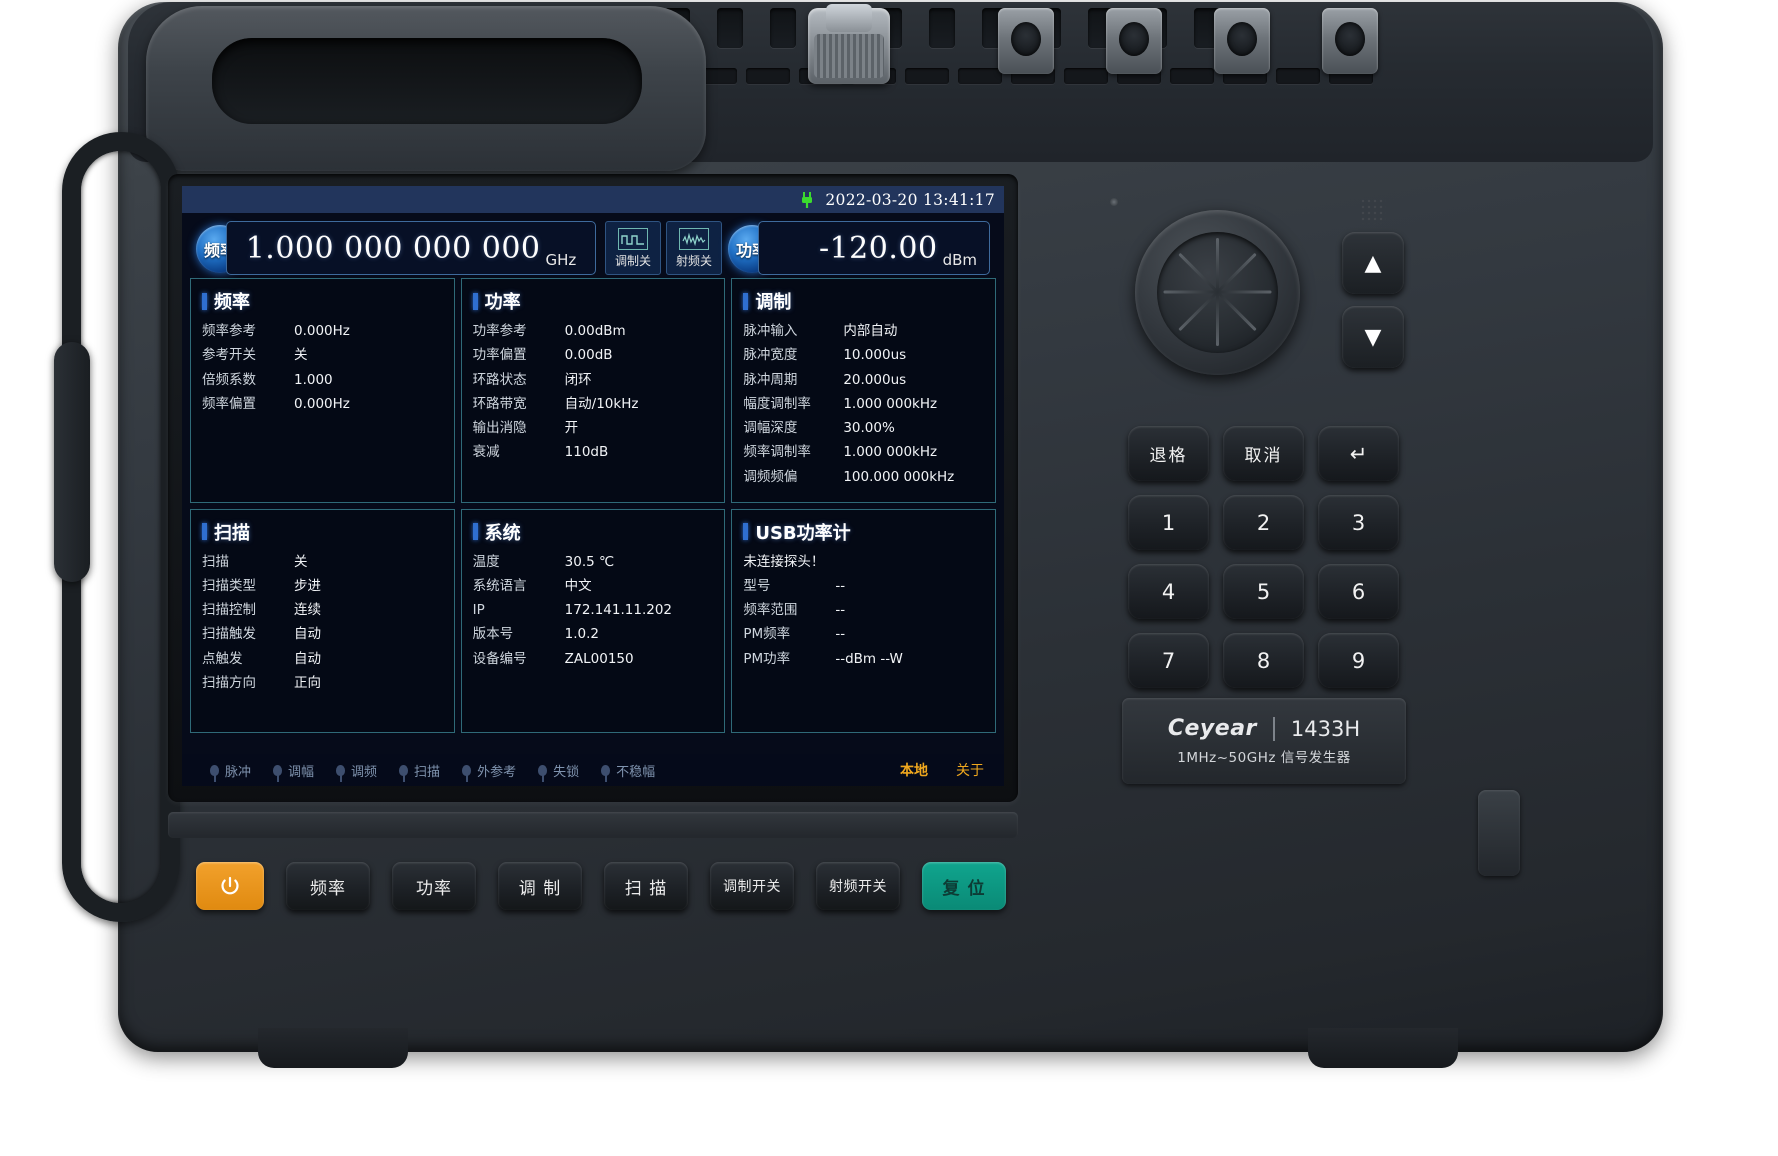  I want to click on param-row: 点触发 自动, so click(322, 659).